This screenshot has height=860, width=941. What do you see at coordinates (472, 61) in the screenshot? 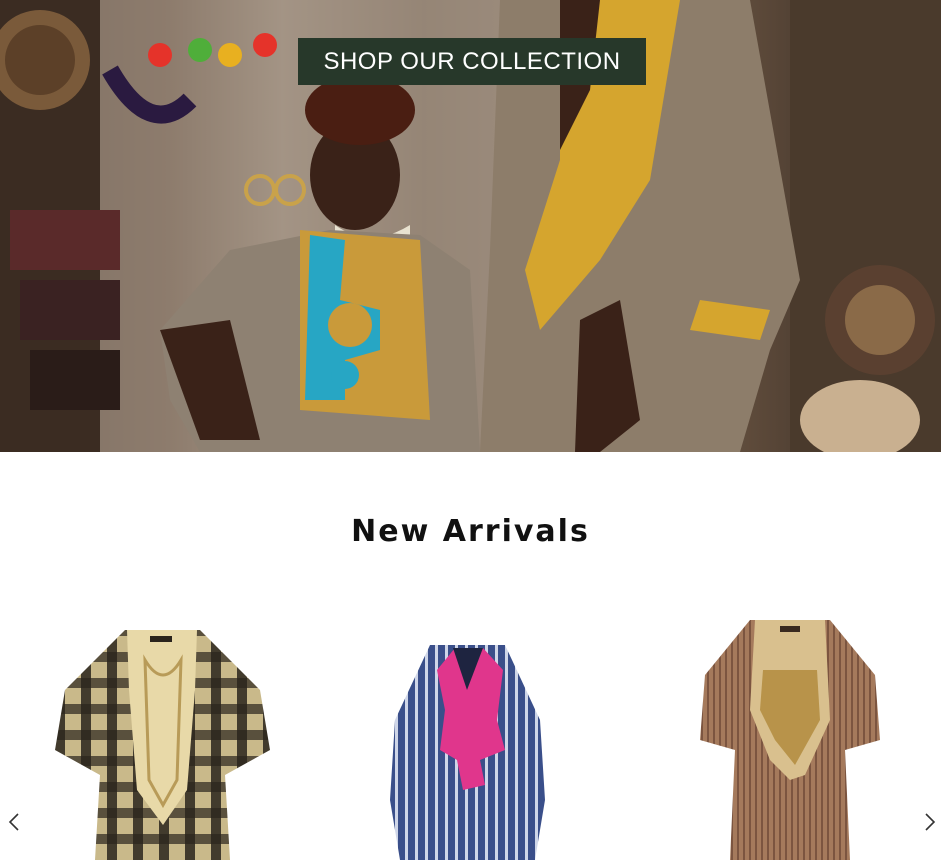
I see `shop-collection-button: SHOP OUR COLLECTION` at bounding box center [472, 61].